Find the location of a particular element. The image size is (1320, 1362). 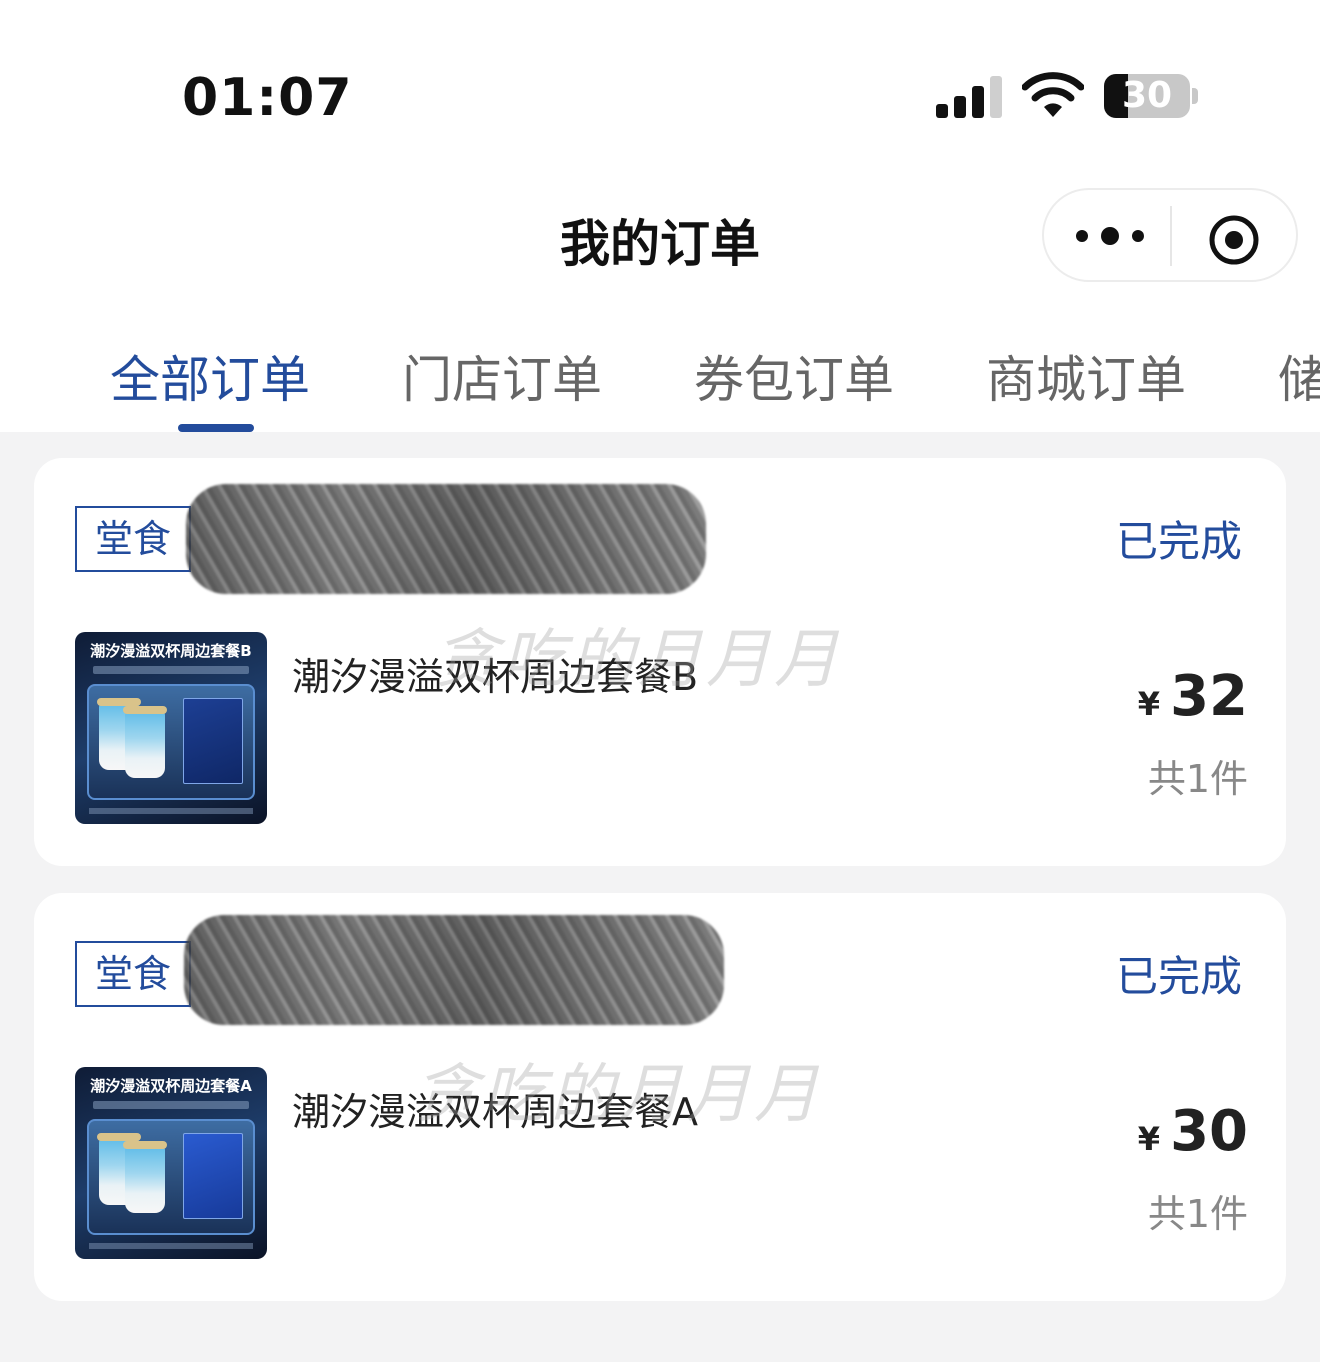

order-price: ¥32 is located at coordinates (1193, 696).